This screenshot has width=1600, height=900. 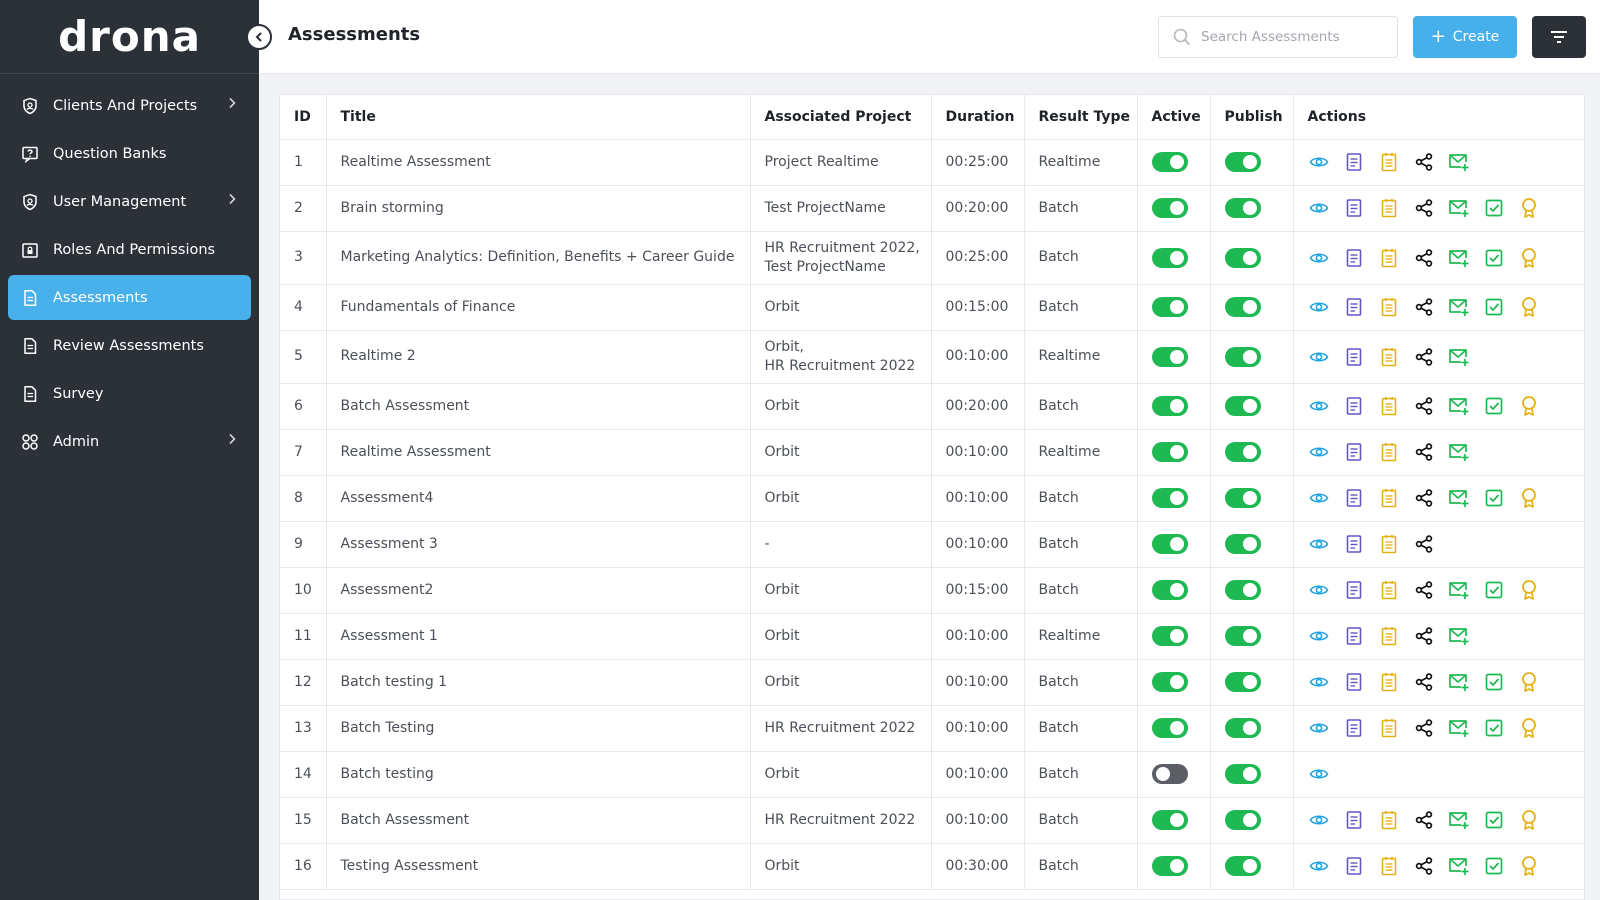 What do you see at coordinates (129, 345) in the screenshot?
I see `sidebar-item-review-assessments: Review Assessments` at bounding box center [129, 345].